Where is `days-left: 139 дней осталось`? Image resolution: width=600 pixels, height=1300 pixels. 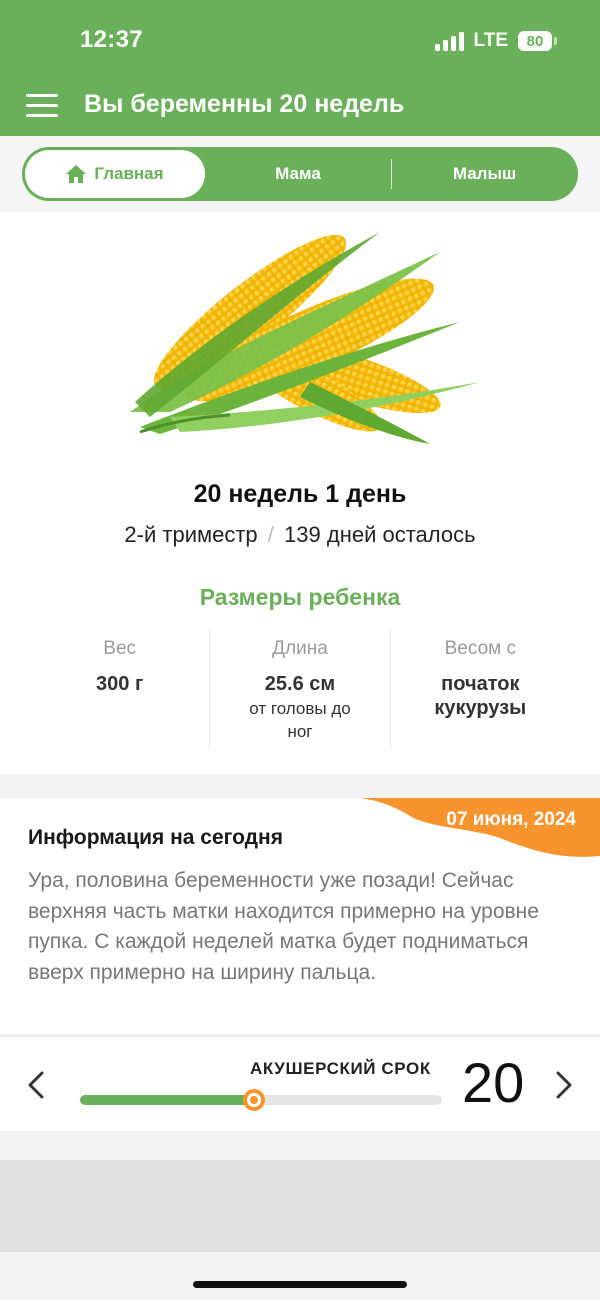 days-left: 139 дней осталось is located at coordinates (380, 534).